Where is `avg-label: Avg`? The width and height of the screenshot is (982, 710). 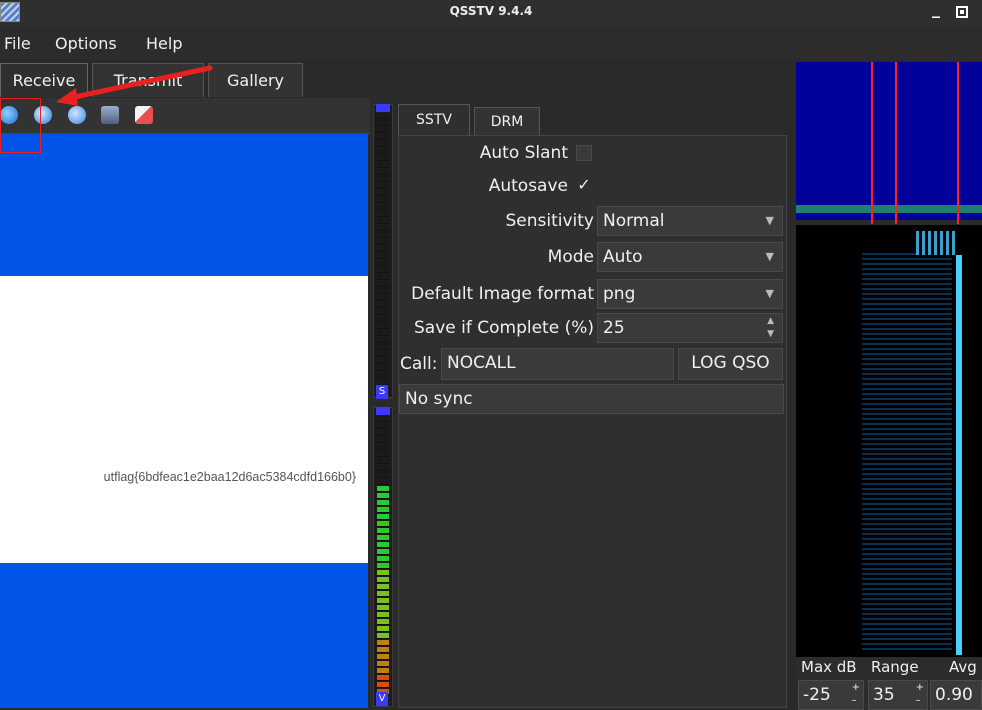
avg-label: Avg is located at coordinates (963, 667).